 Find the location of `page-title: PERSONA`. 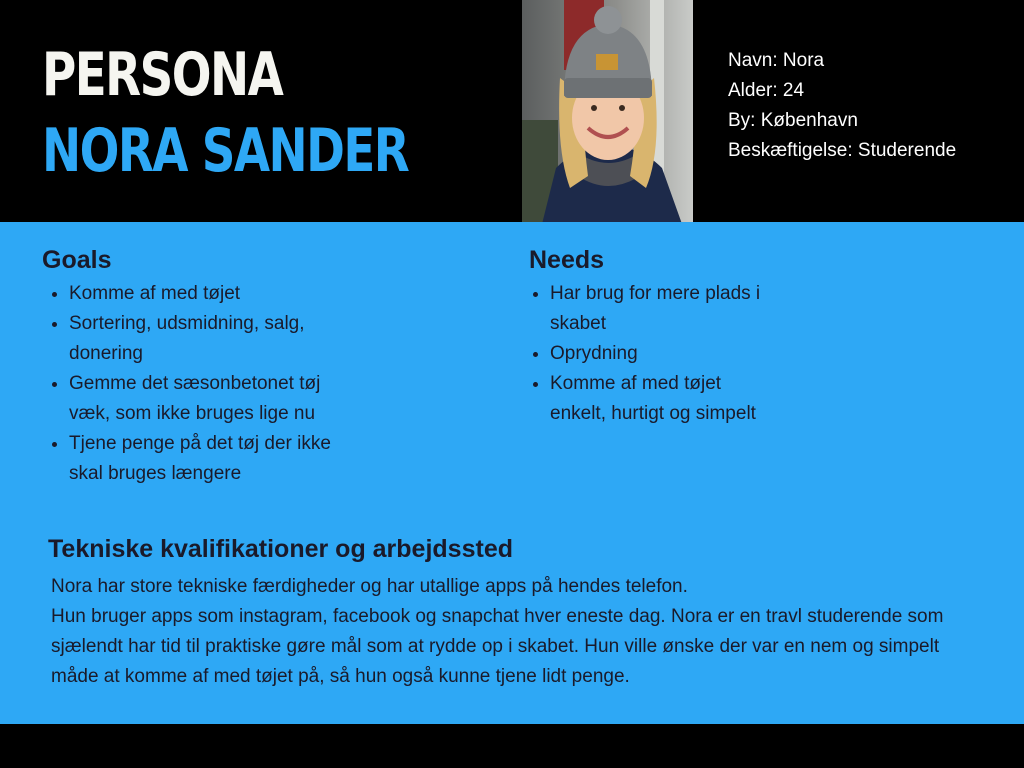

page-title: PERSONA is located at coordinates (163, 75).